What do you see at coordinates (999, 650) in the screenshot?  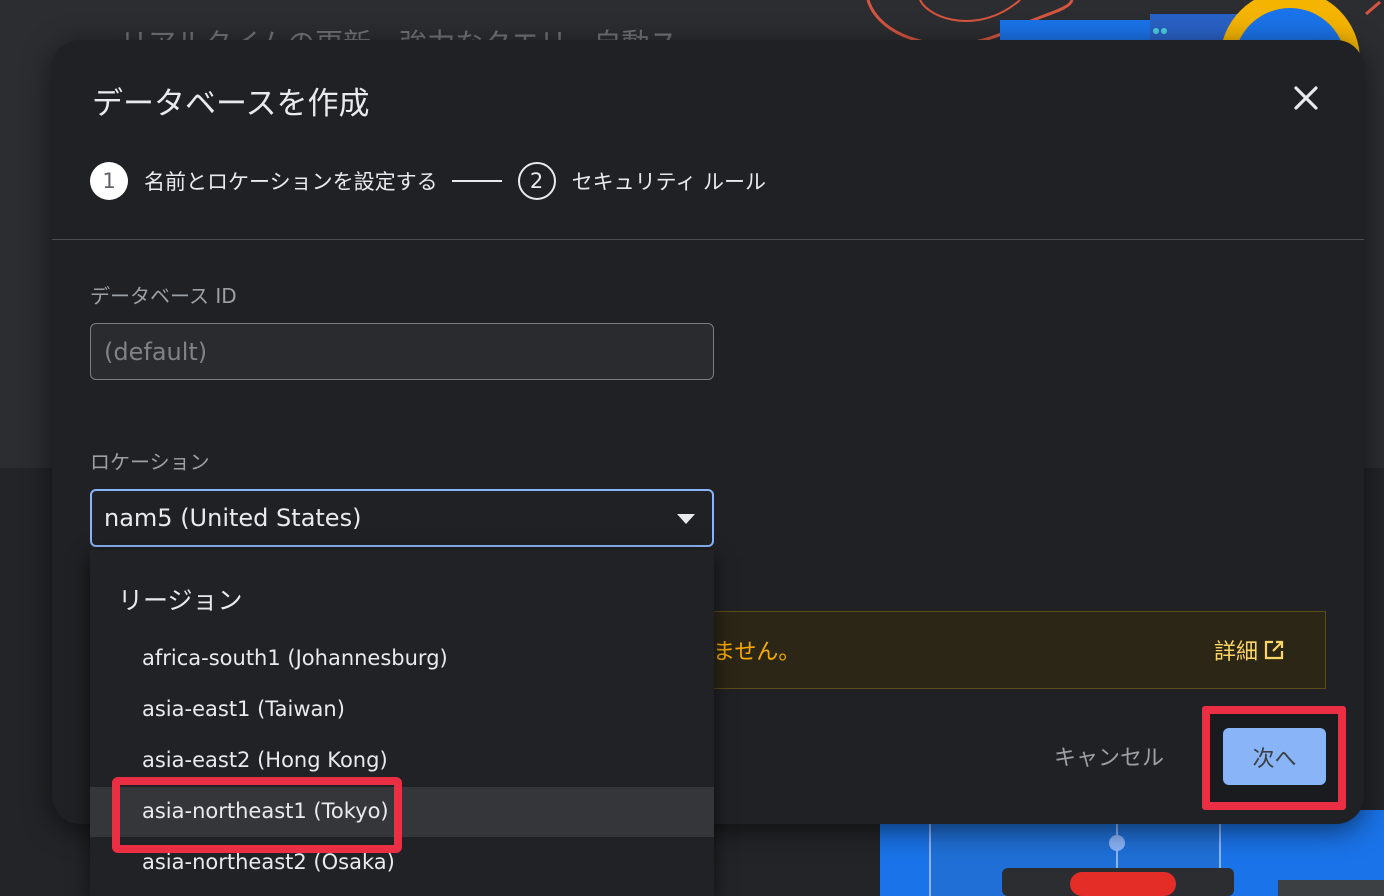 I see `location-warning-banner: ません。 詳細` at bounding box center [999, 650].